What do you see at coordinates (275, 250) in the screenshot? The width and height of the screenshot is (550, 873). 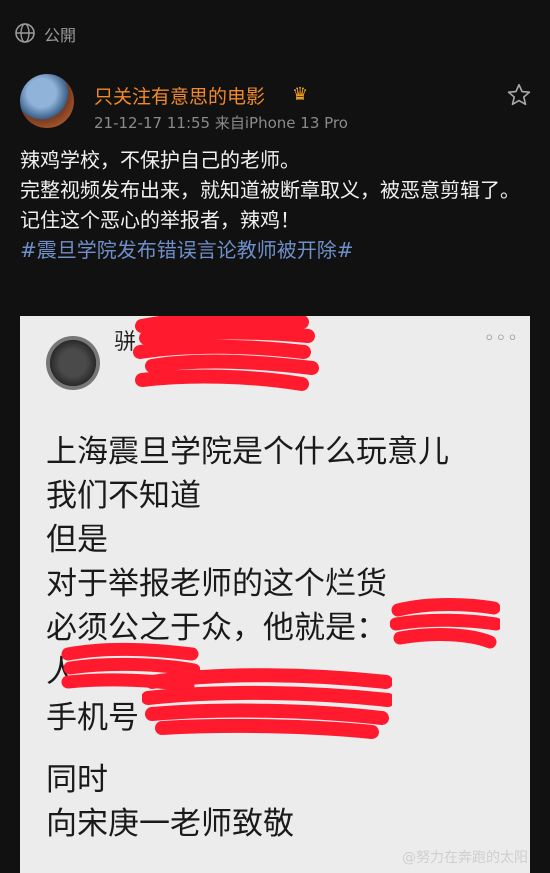 I see `post-hashtag: #震旦学院发布错误言论教师被开除#` at bounding box center [275, 250].